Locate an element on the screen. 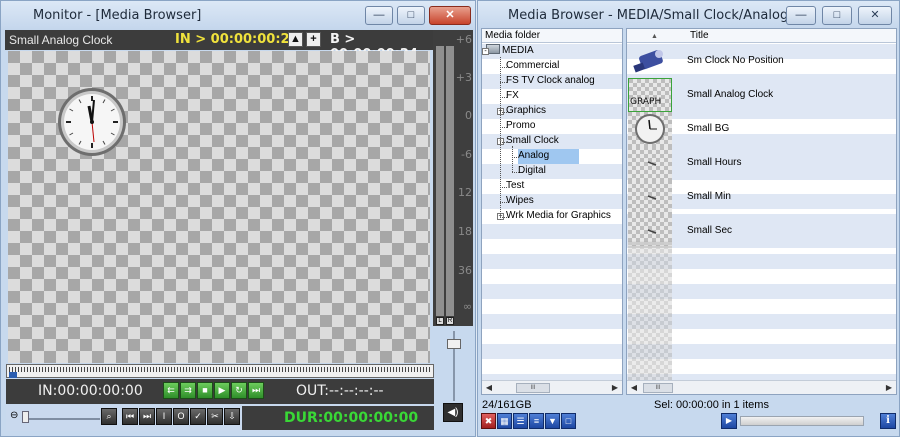  collapse-icon: - is located at coordinates (485, 51).